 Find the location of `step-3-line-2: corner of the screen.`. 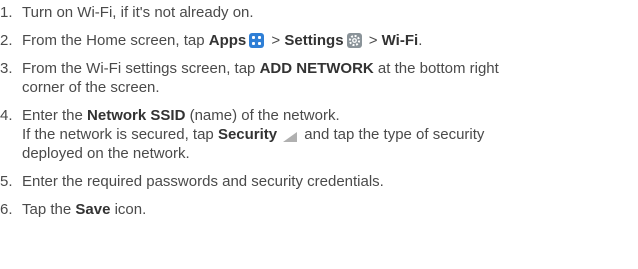

step-3-line-2: corner of the screen. is located at coordinates (91, 87).